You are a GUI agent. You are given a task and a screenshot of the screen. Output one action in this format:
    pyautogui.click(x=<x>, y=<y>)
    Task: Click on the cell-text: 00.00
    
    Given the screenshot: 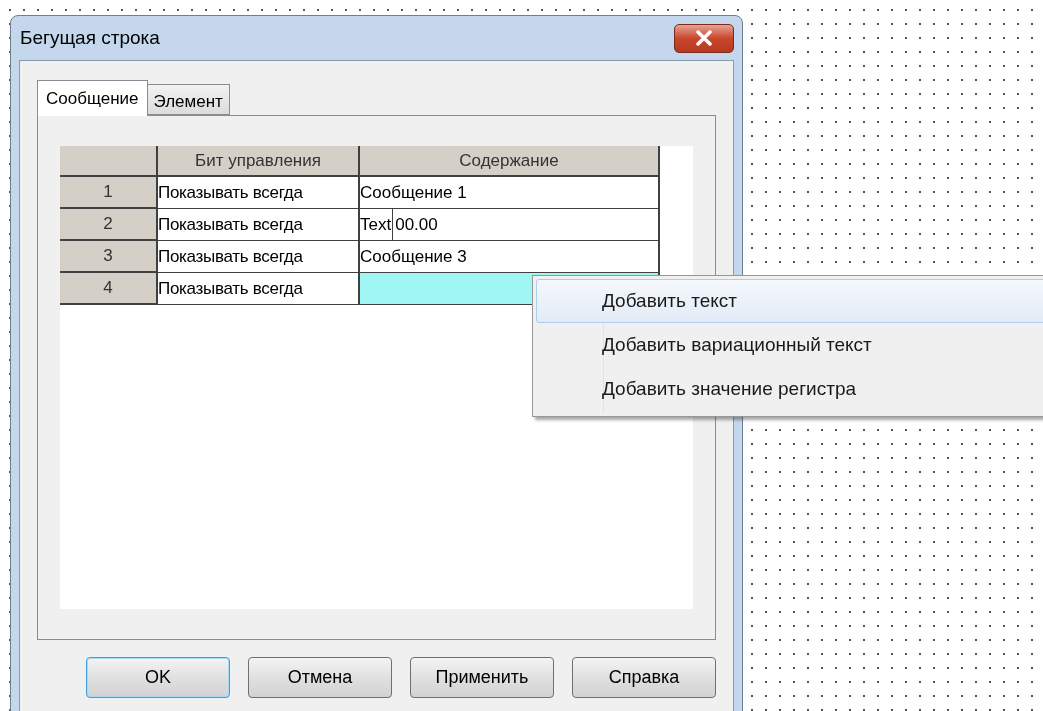 What is the action you would take?
    pyautogui.click(x=415, y=224)
    